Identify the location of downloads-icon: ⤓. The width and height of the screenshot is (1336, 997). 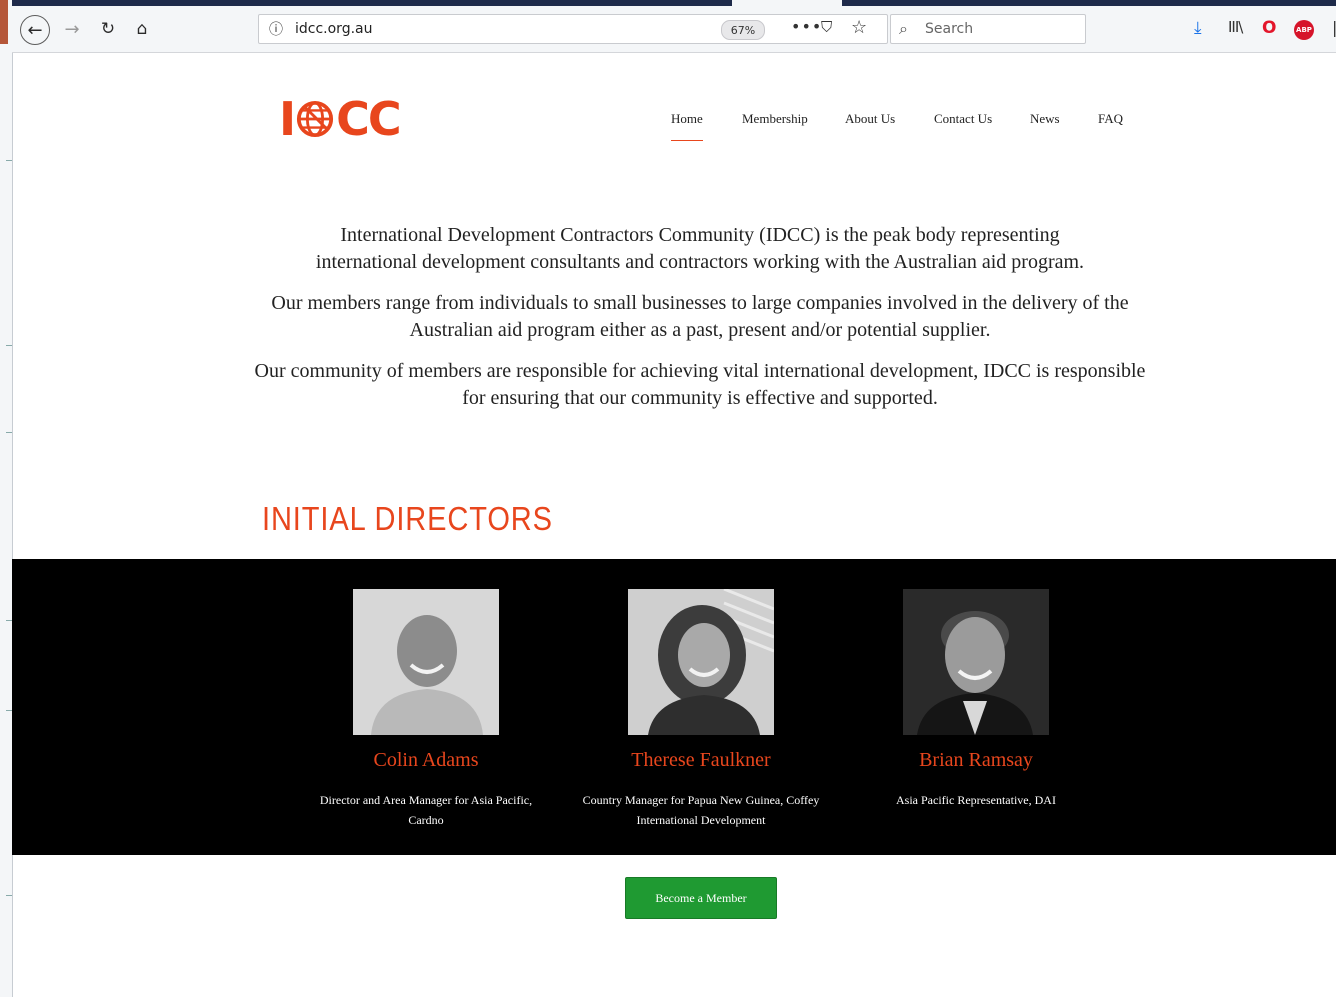
(1198, 28).